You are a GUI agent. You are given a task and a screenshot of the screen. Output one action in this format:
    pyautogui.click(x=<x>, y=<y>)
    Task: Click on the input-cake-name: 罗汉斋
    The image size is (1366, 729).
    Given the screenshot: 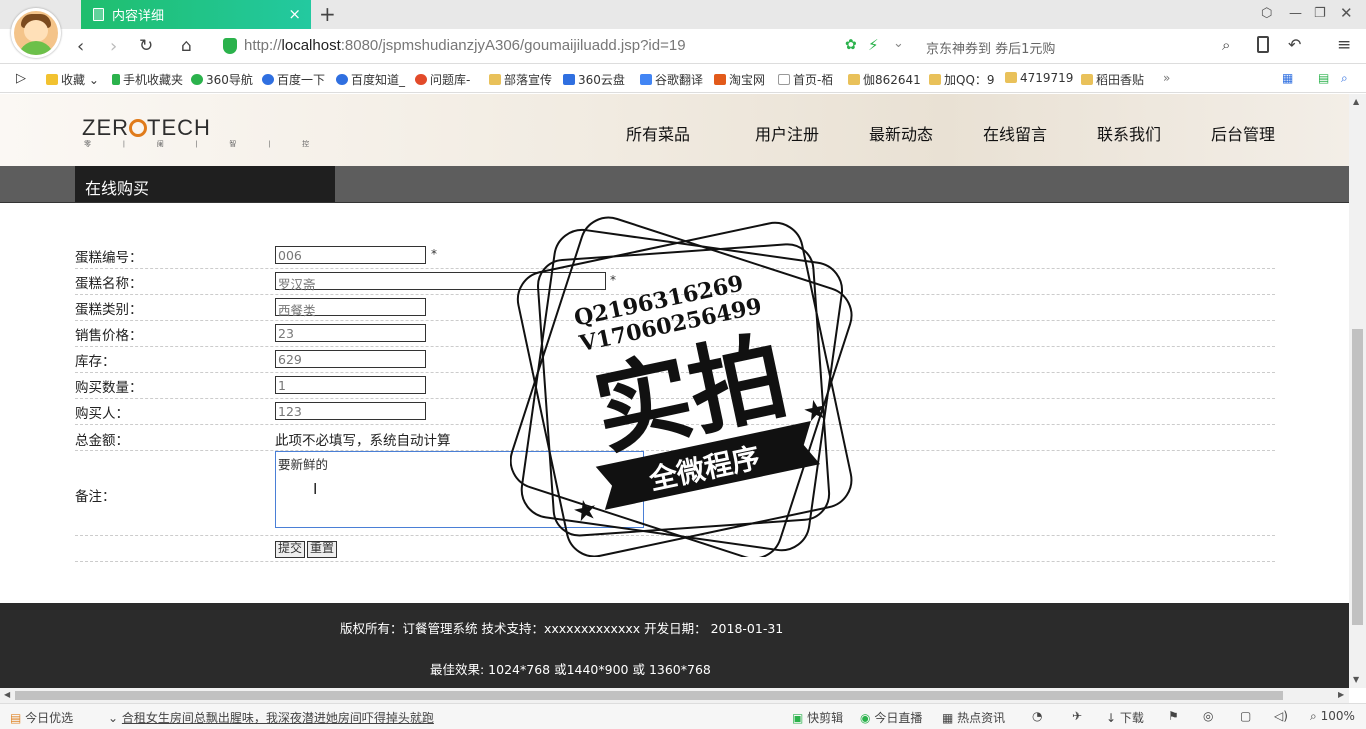 What is the action you would take?
    pyautogui.click(x=440, y=282)
    